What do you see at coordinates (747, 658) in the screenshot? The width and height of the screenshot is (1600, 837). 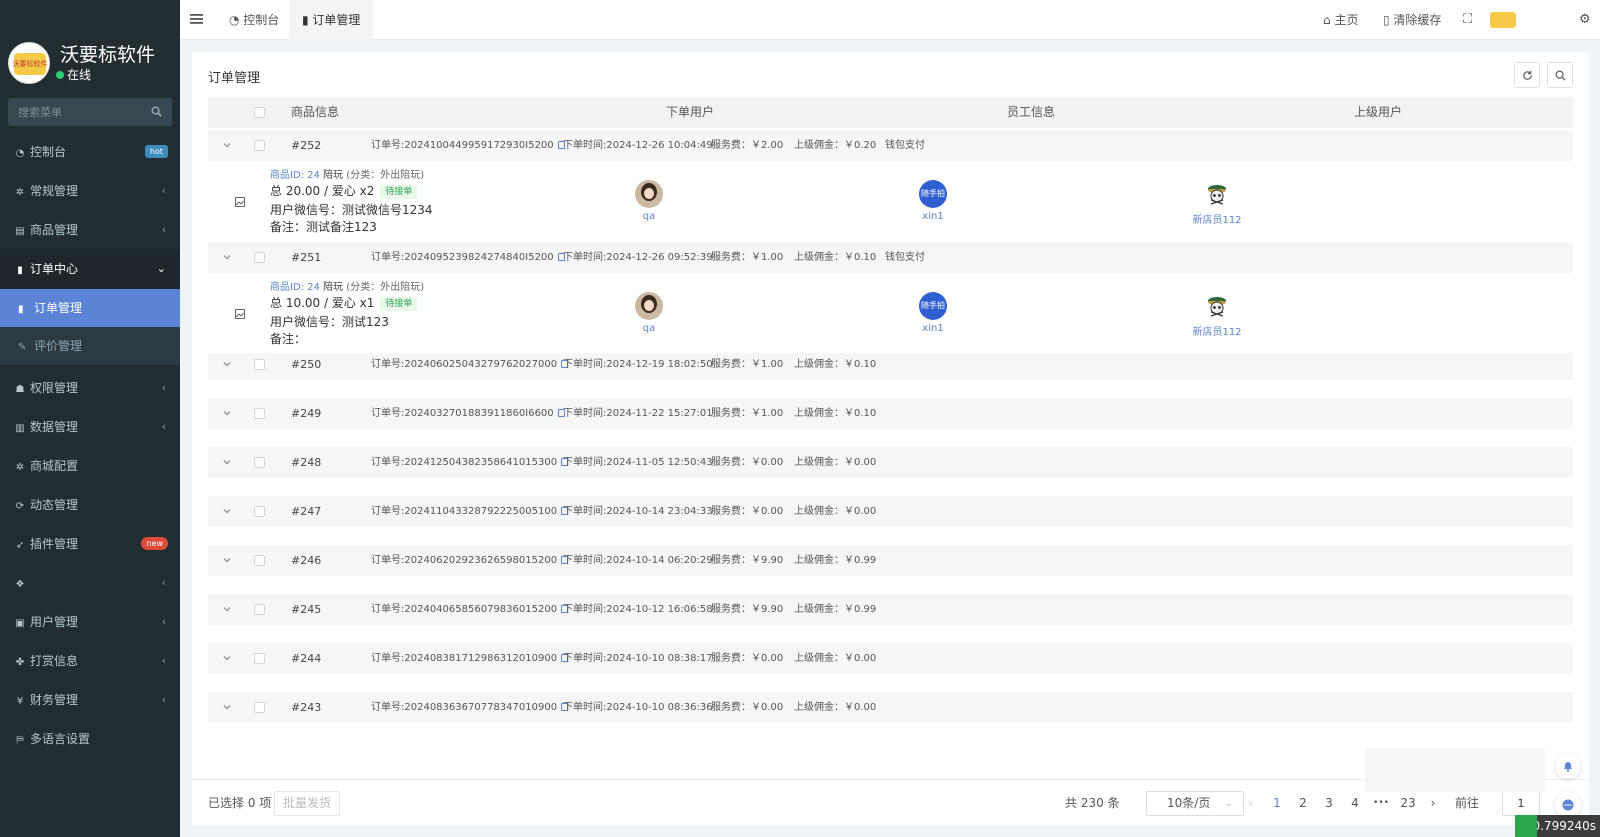 I see `service-fee: 服务费：￥0.00` at bounding box center [747, 658].